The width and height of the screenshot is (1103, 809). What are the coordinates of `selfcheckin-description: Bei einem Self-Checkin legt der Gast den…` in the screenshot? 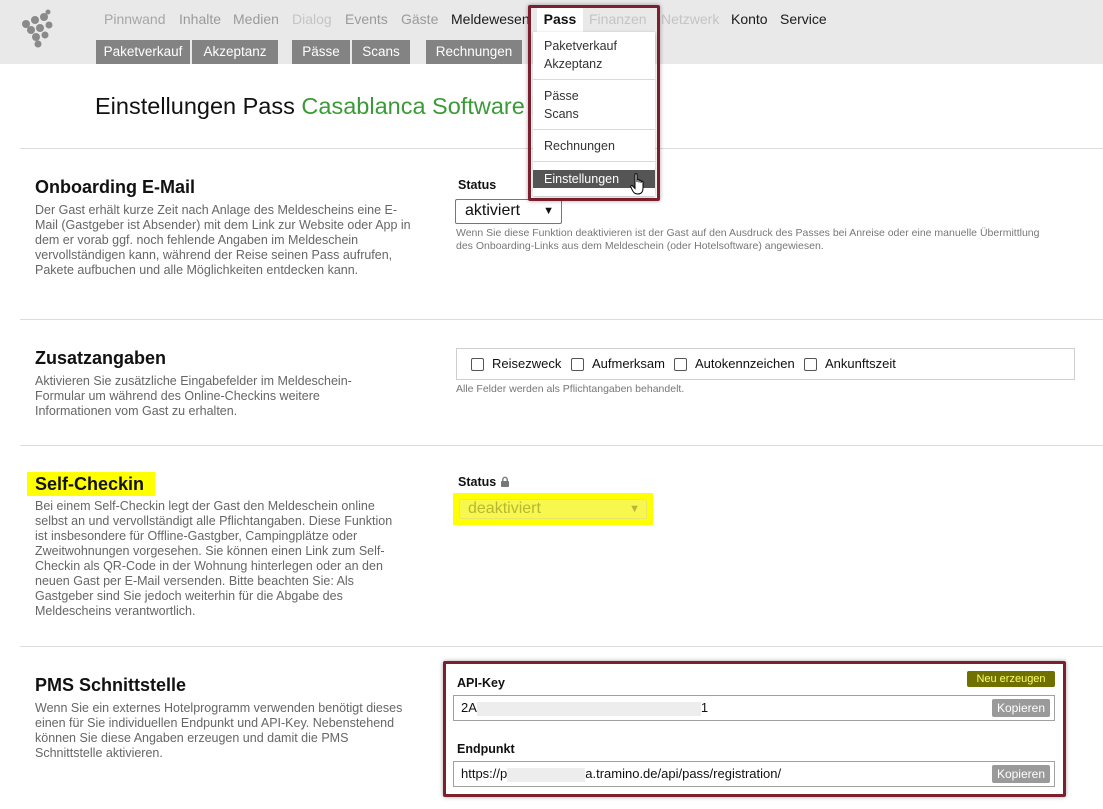 It's located at (214, 558).